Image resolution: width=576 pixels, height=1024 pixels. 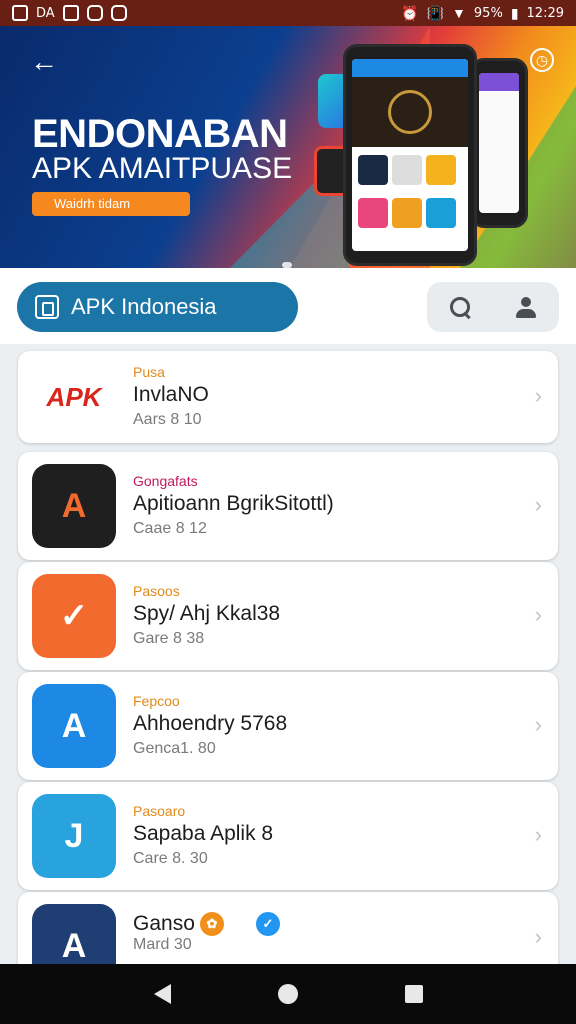 I want to click on app-icon-circle: A, so click(x=74, y=934).